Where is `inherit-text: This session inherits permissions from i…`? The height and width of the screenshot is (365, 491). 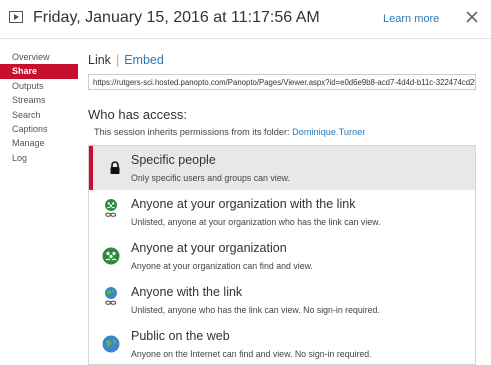
inherit-text: This session inherits permissions from i… is located at coordinates (193, 132).